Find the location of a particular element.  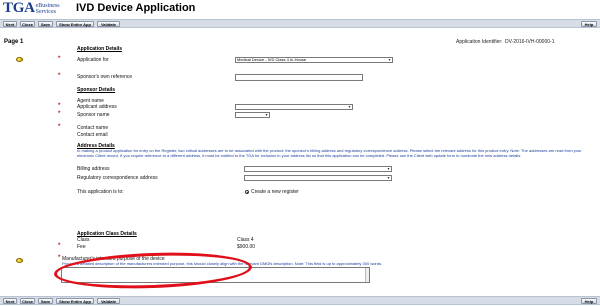

fee-value: $900.00 is located at coordinates (246, 247).